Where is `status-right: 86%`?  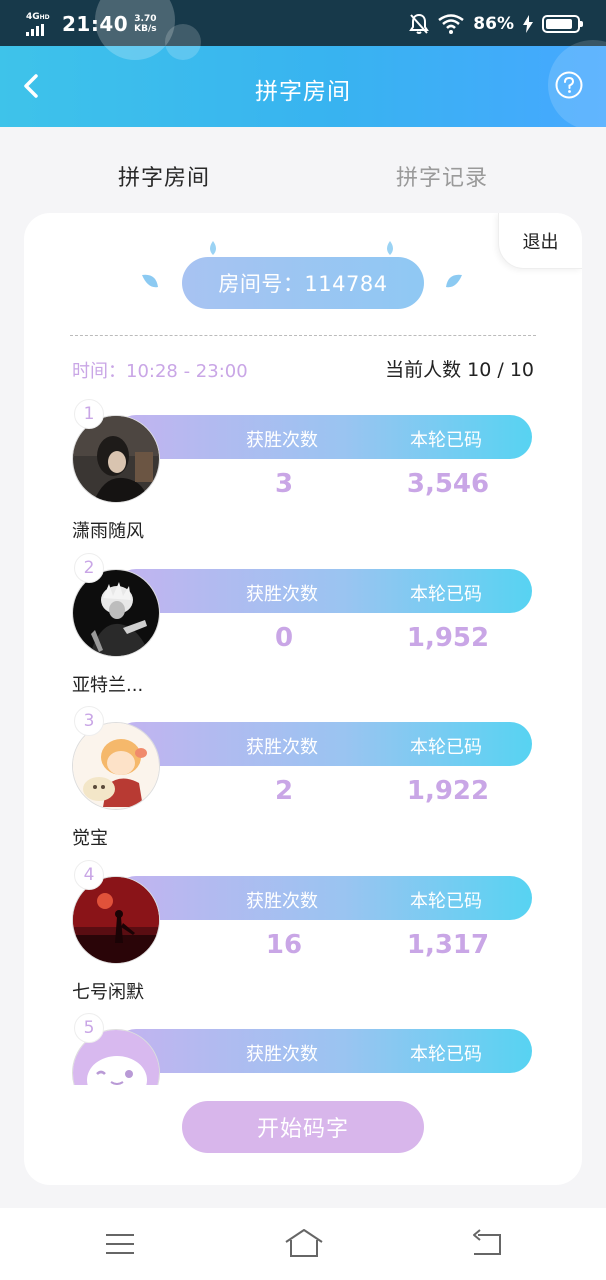
status-right: 86% is located at coordinates (496, 24).